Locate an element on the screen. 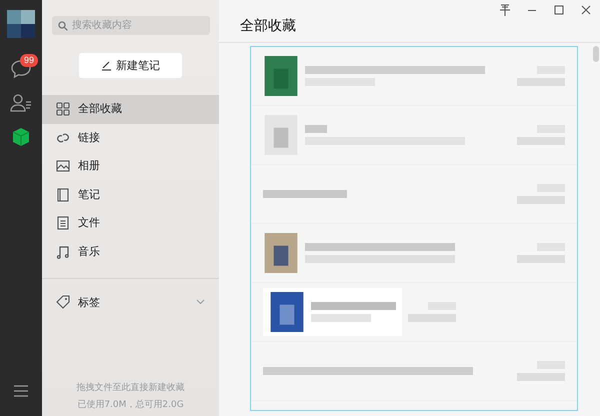 The height and width of the screenshot is (416, 600). nav-item: 链接 is located at coordinates (130, 138).